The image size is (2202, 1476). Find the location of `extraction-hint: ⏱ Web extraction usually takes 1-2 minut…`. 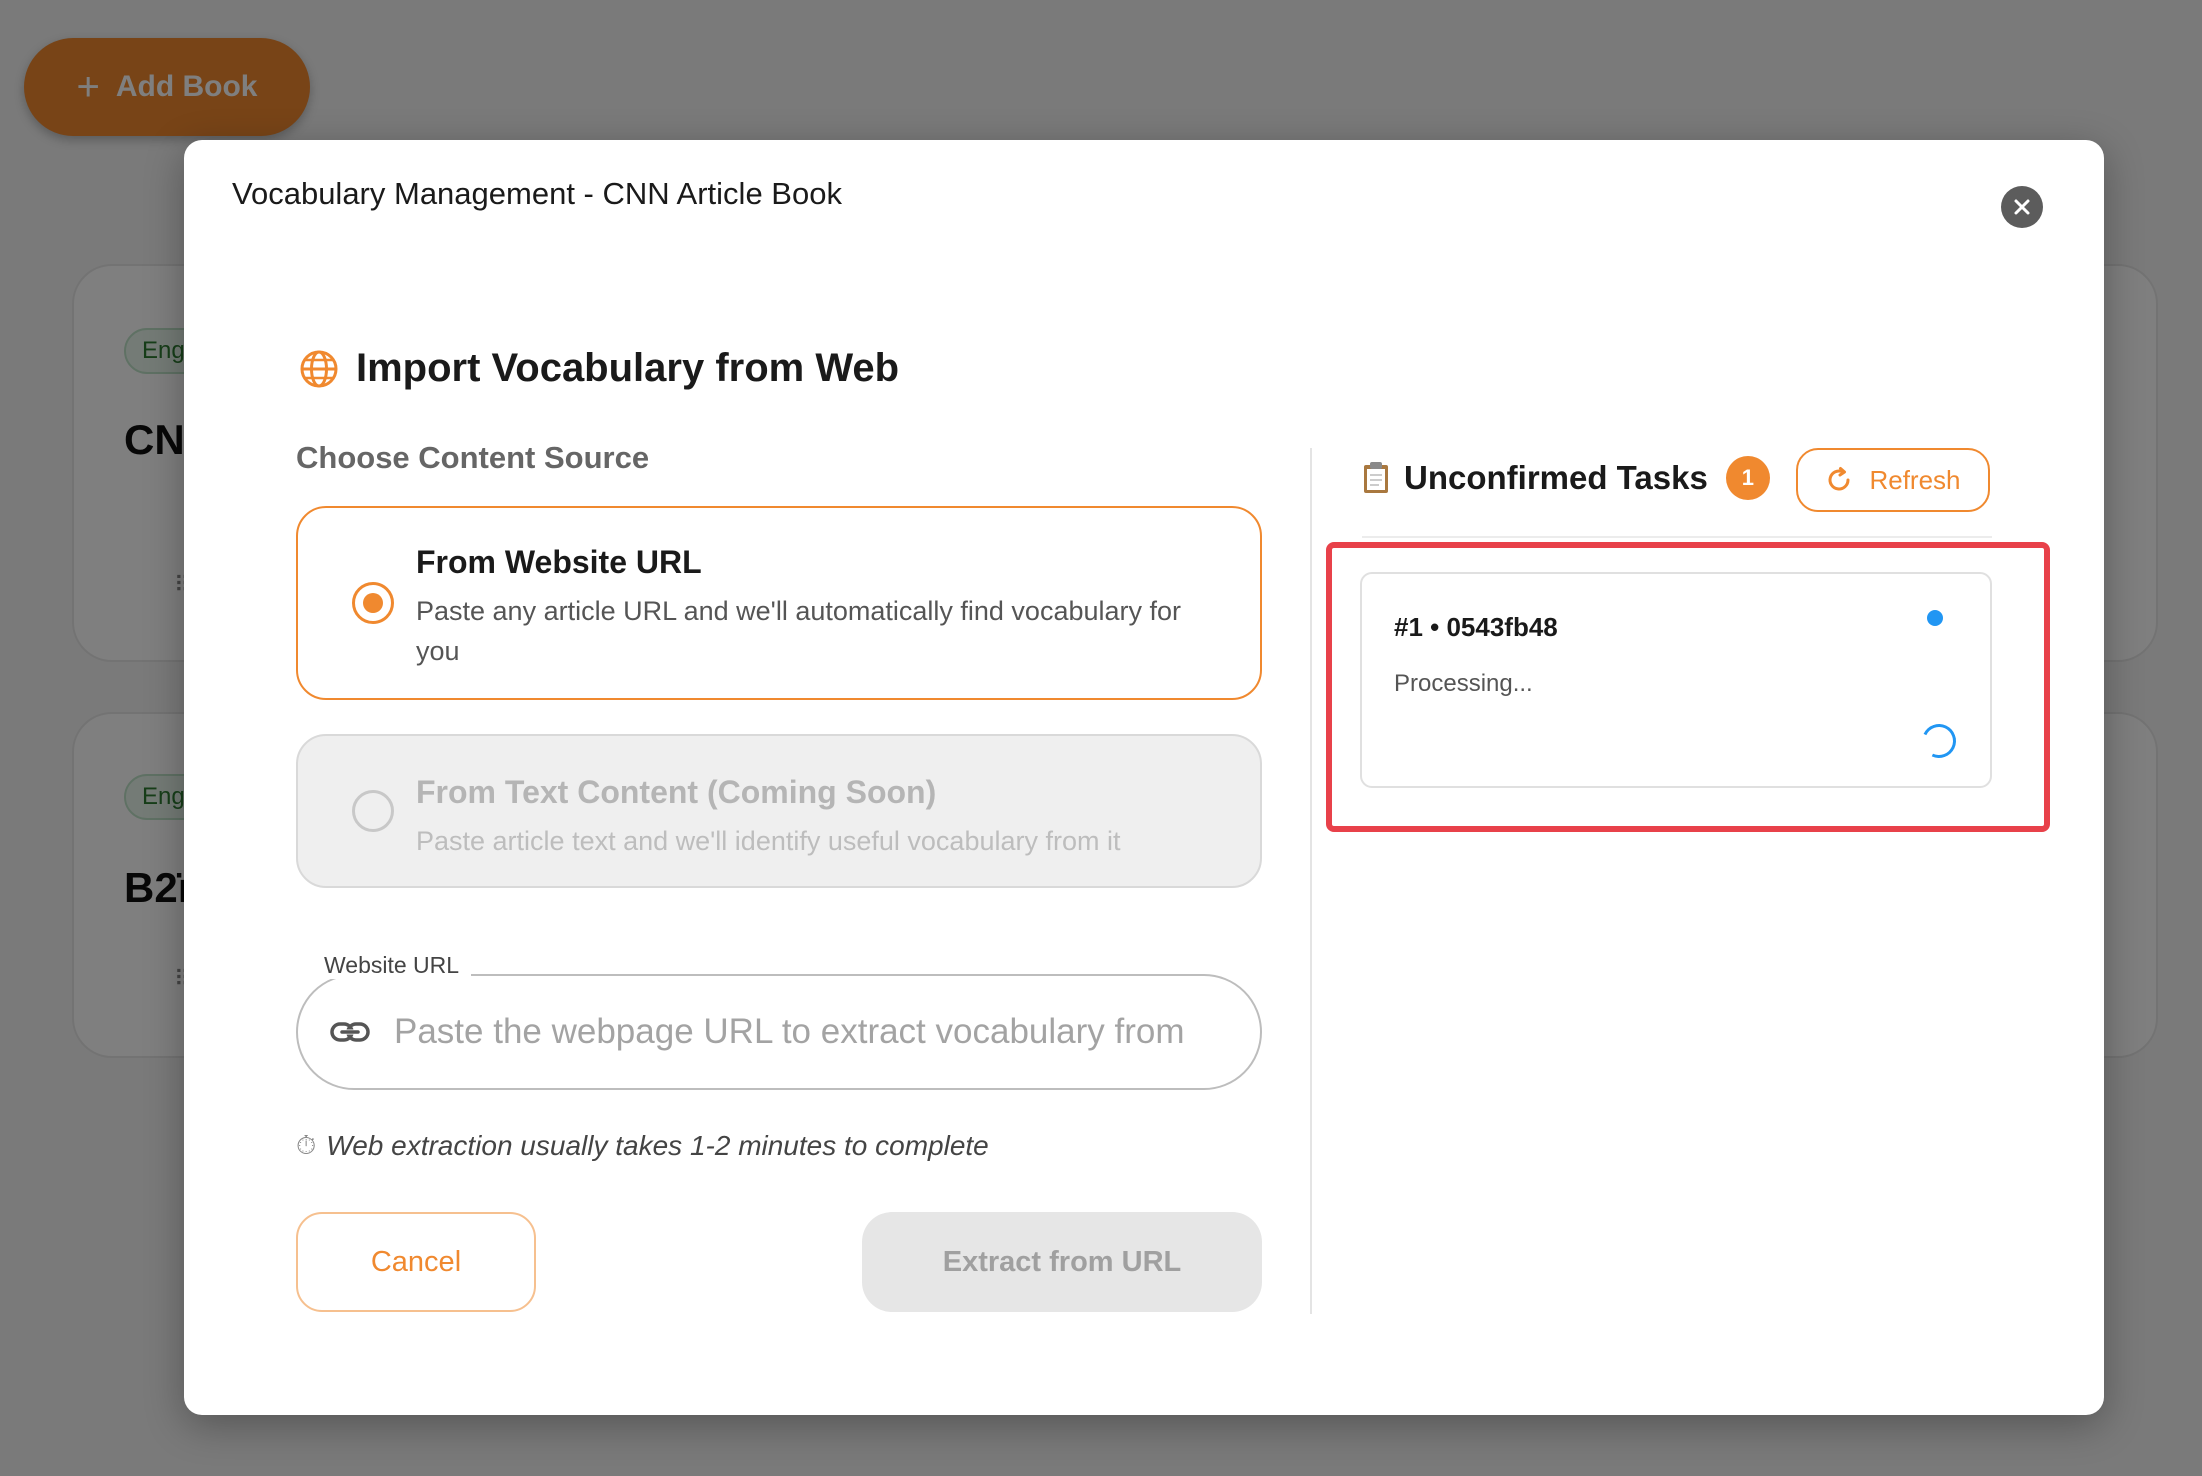

extraction-hint: ⏱ Web extraction usually takes 1-2 minut… is located at coordinates (642, 1146).